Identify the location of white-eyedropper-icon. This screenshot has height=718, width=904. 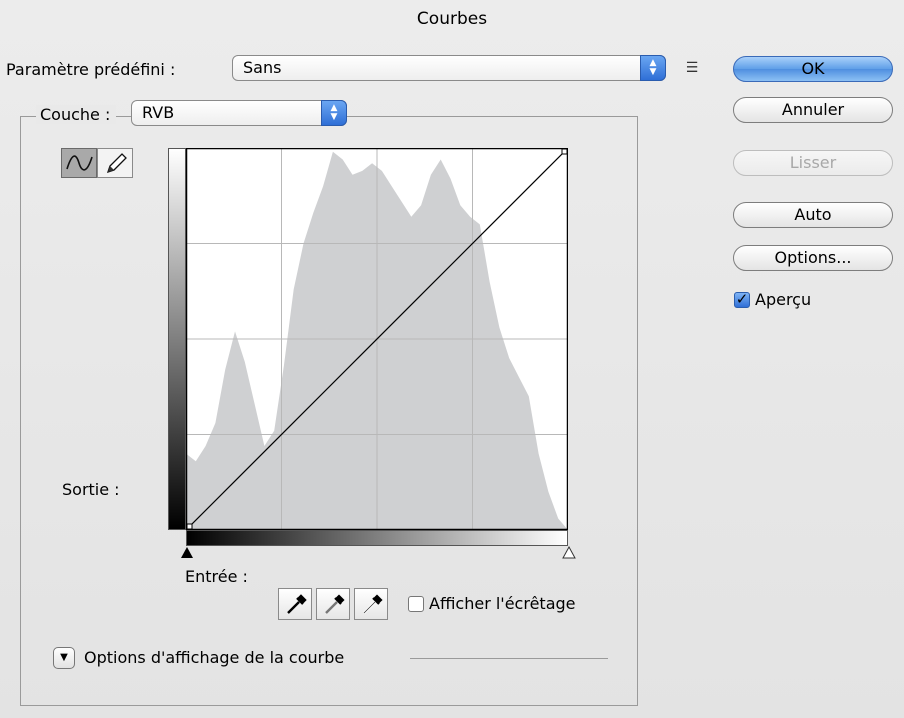
(373, 604).